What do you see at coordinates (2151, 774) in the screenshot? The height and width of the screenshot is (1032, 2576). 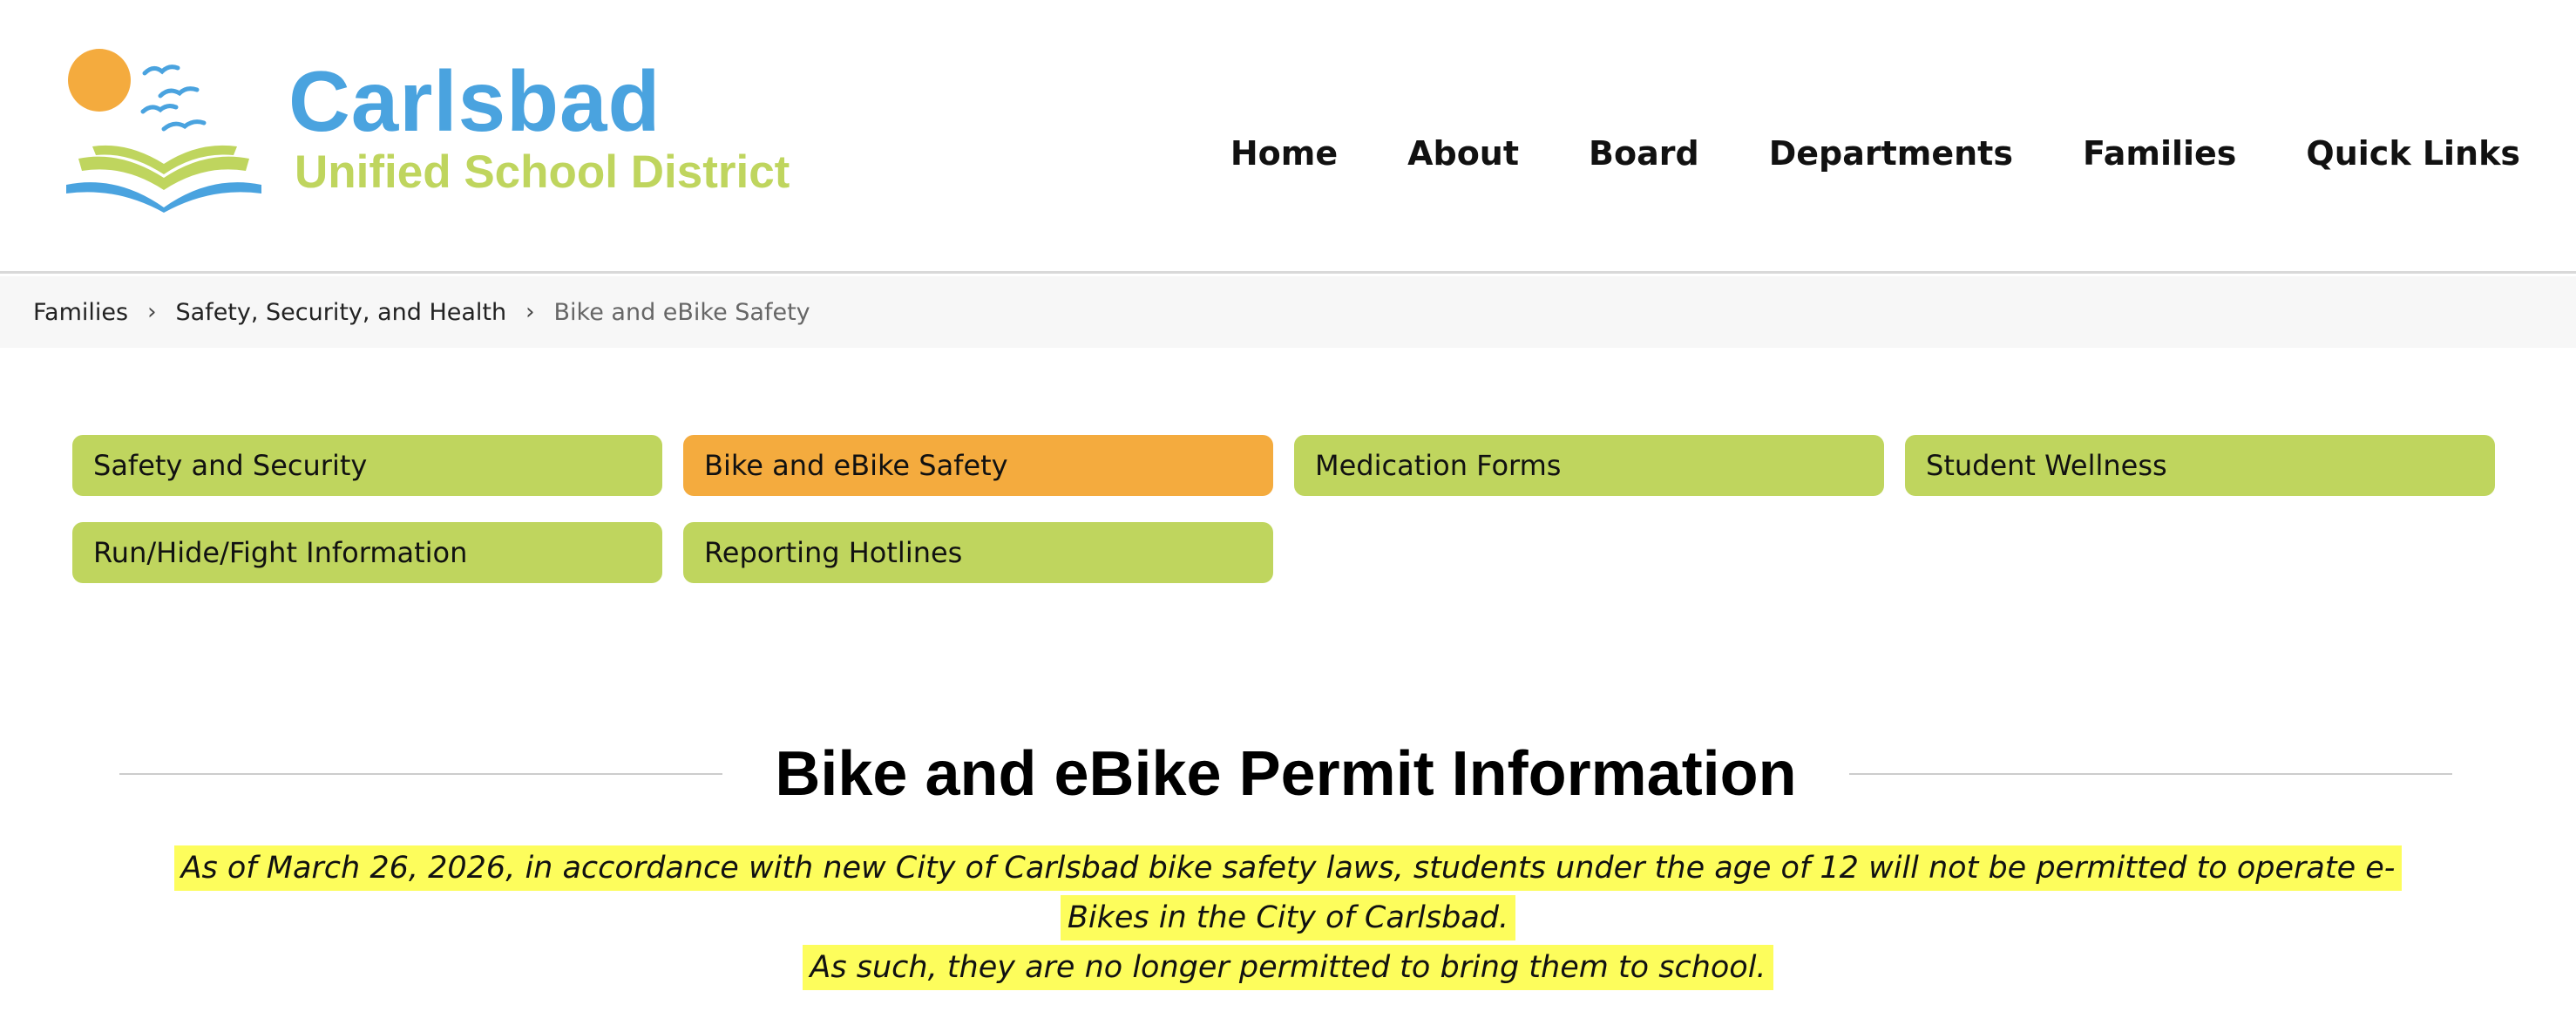 I see `heading-divider-right` at bounding box center [2151, 774].